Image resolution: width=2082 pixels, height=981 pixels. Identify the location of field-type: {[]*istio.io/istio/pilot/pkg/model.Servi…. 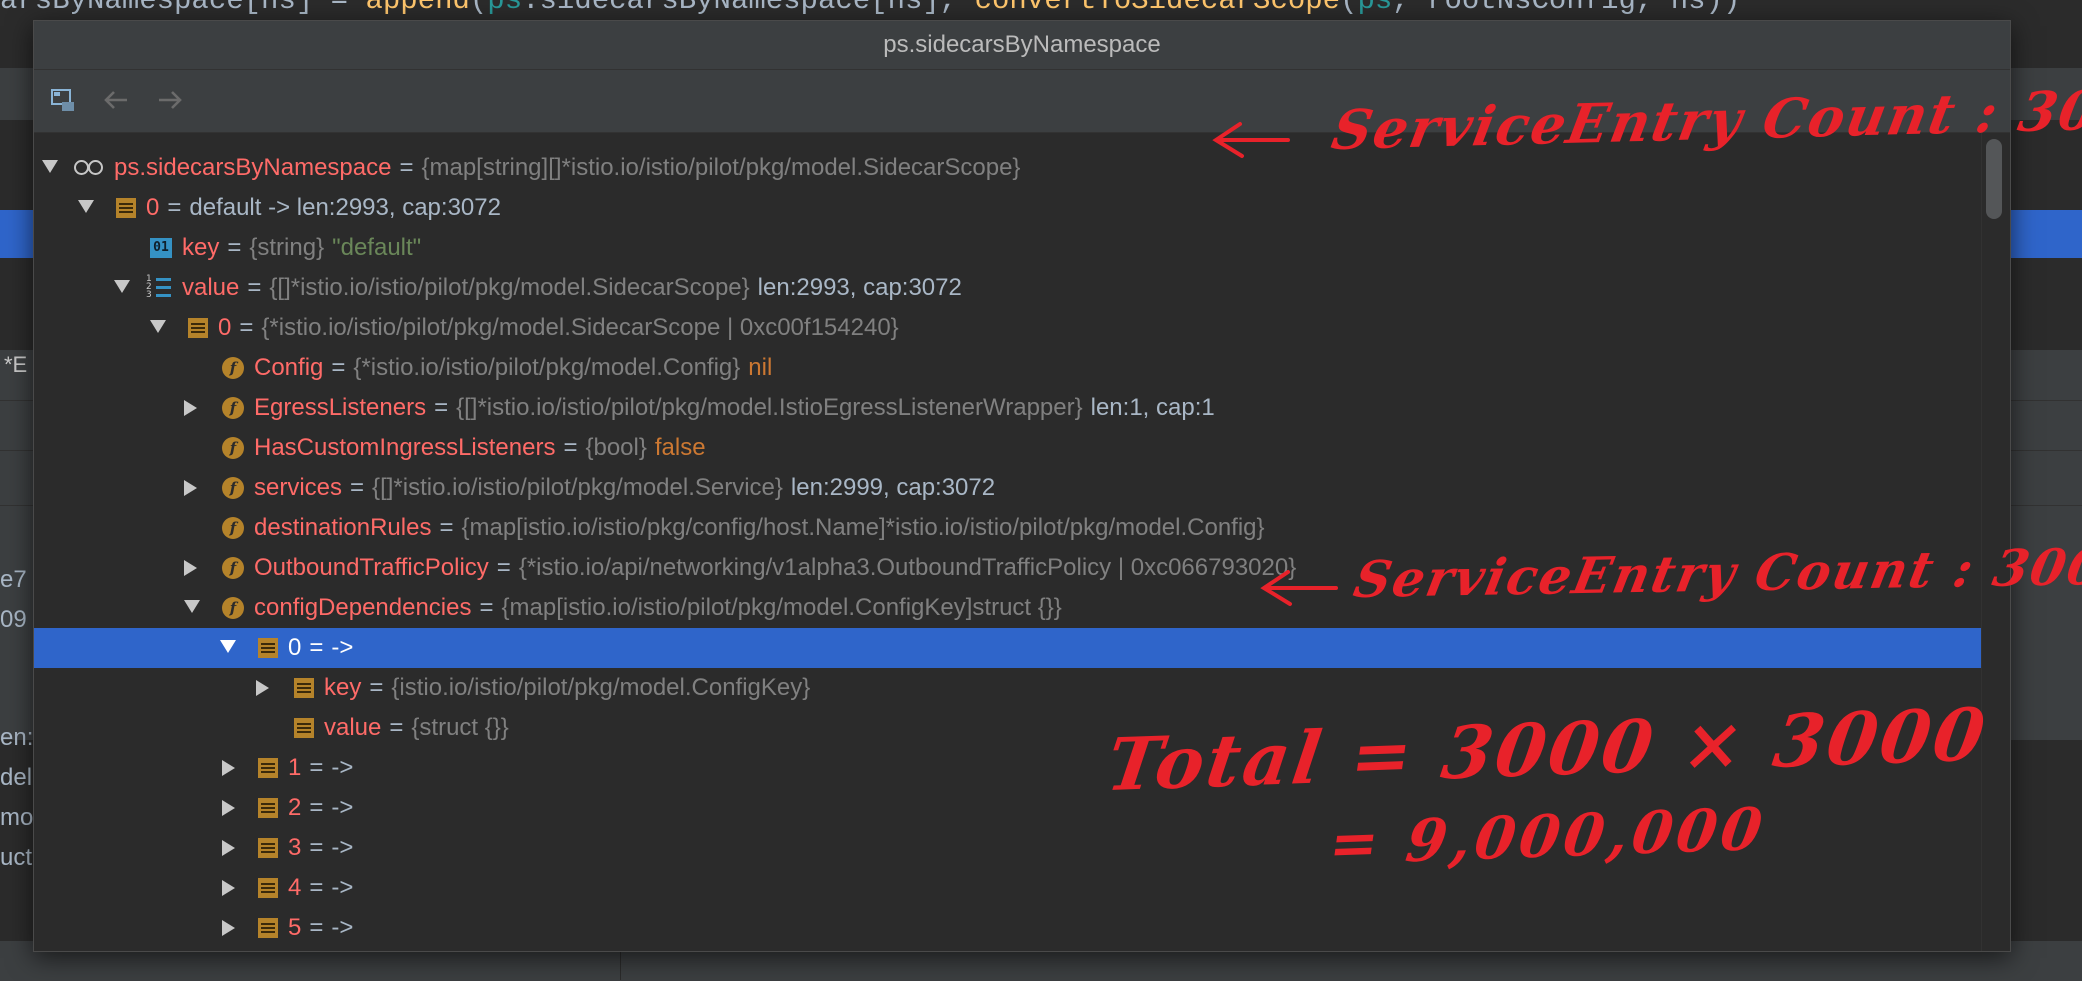
(577, 487).